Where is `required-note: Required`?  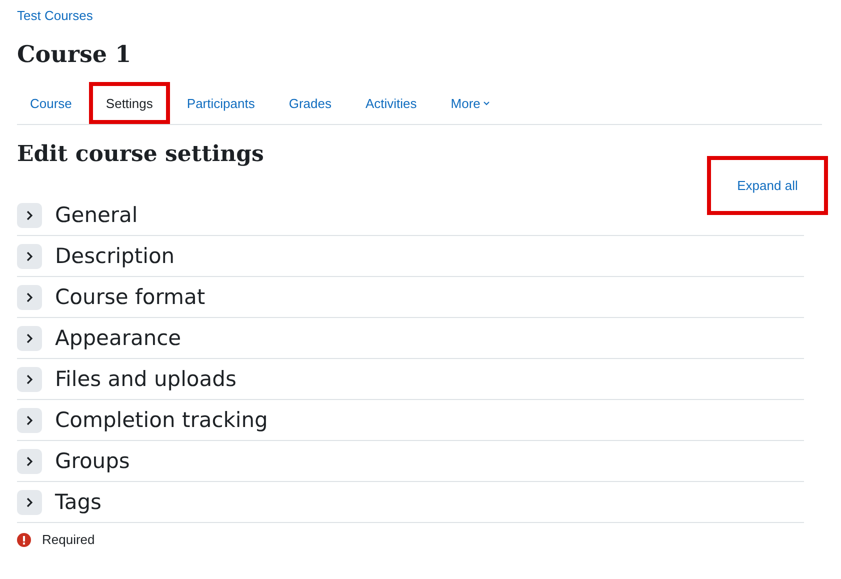
required-note: Required is located at coordinates (68, 539).